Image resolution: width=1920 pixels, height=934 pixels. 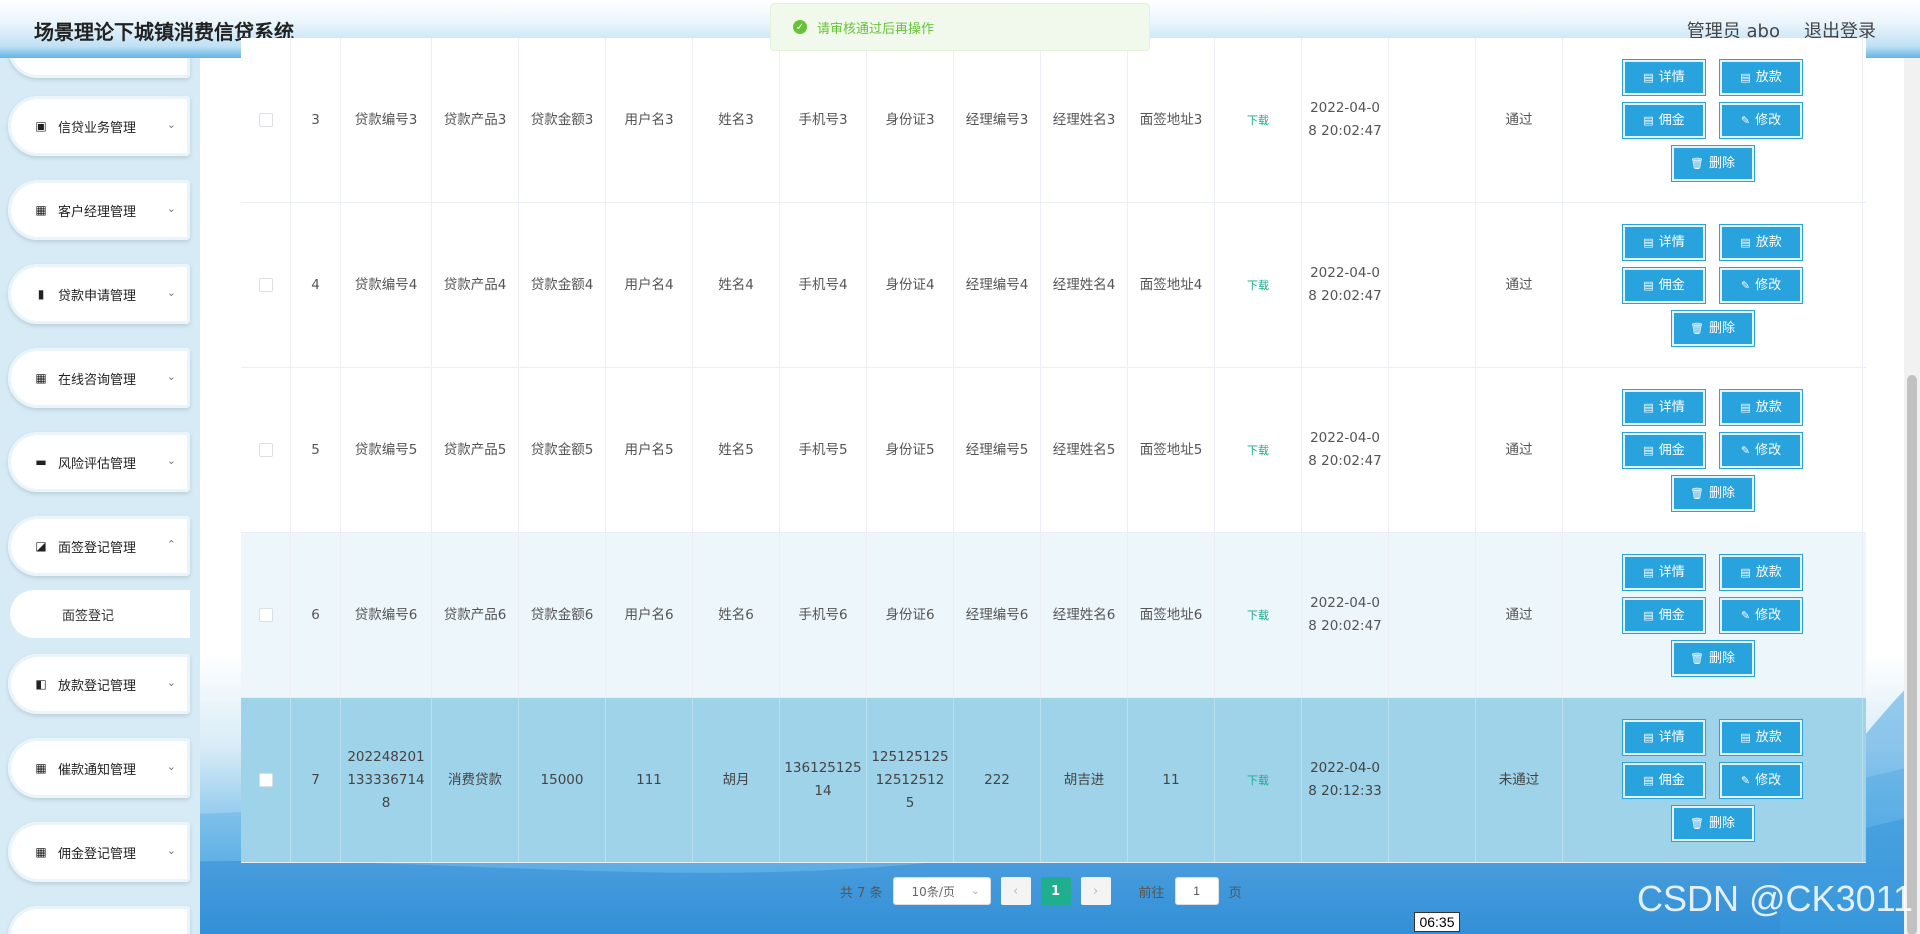 I want to click on pencil-icon: ✎, so click(x=1745, y=120).